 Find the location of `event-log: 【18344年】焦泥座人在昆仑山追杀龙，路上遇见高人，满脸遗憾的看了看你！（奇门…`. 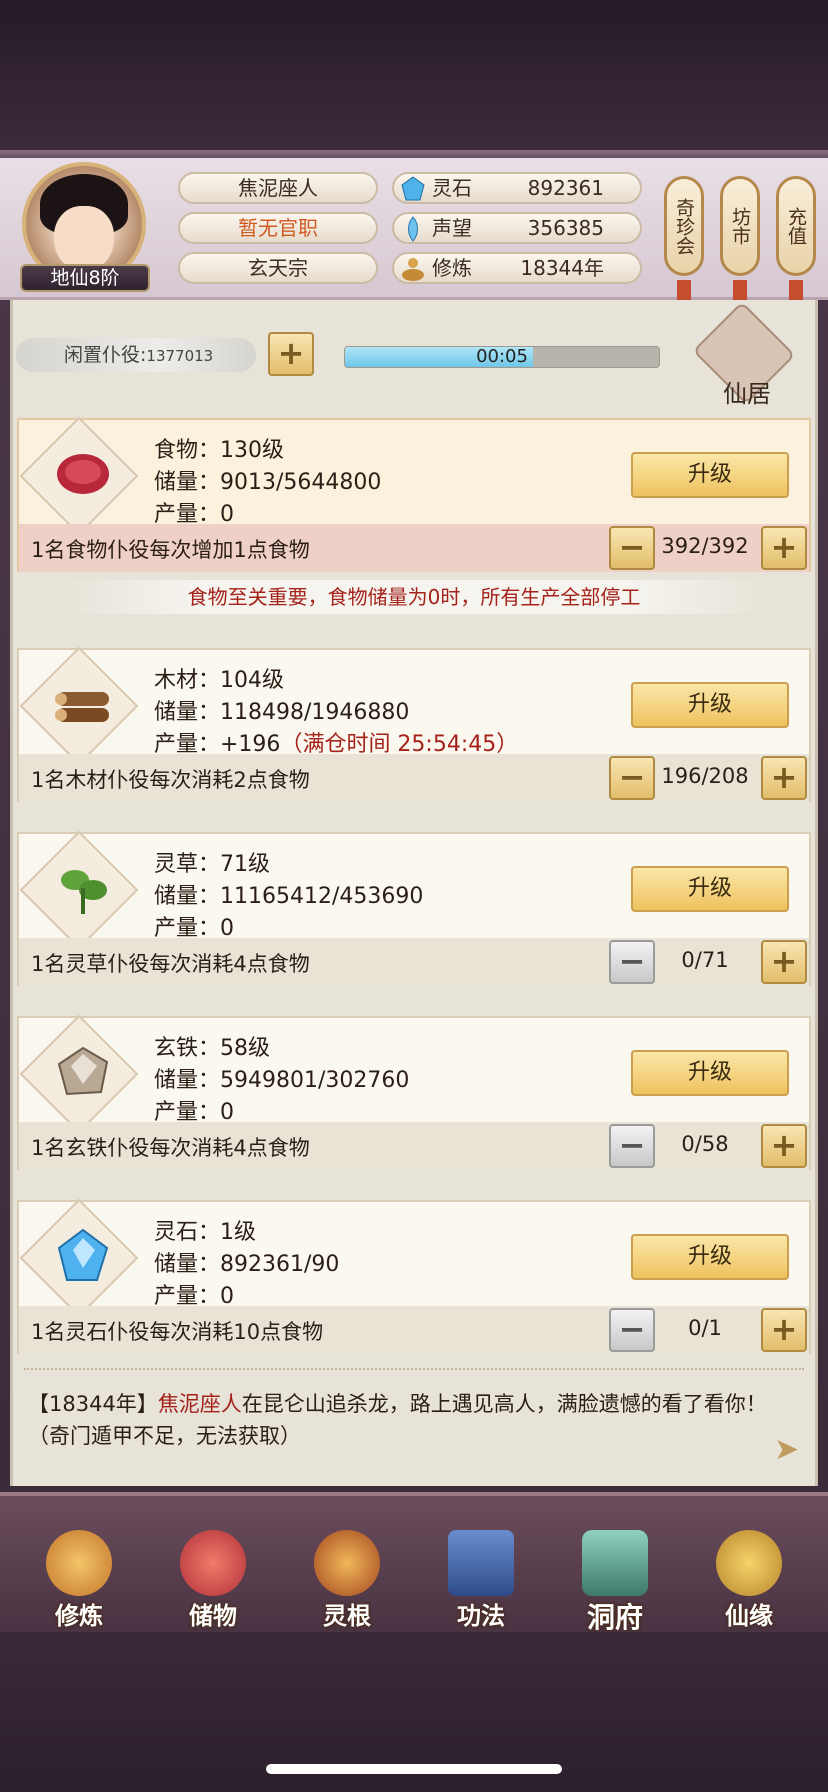

event-log: 【18344年】焦泥座人在昆仑山追杀龙，路上遇见高人，满脸遗憾的看了看你！（奇门… is located at coordinates (408, 1420).